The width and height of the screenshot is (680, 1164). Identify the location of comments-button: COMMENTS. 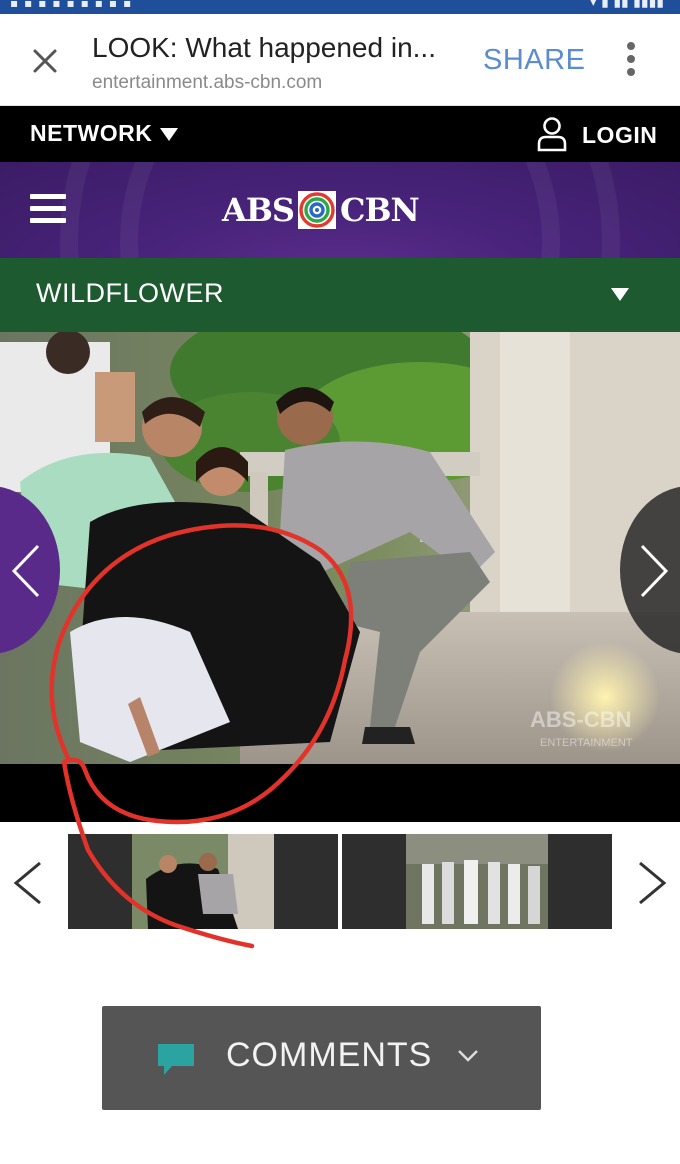
(321, 1058).